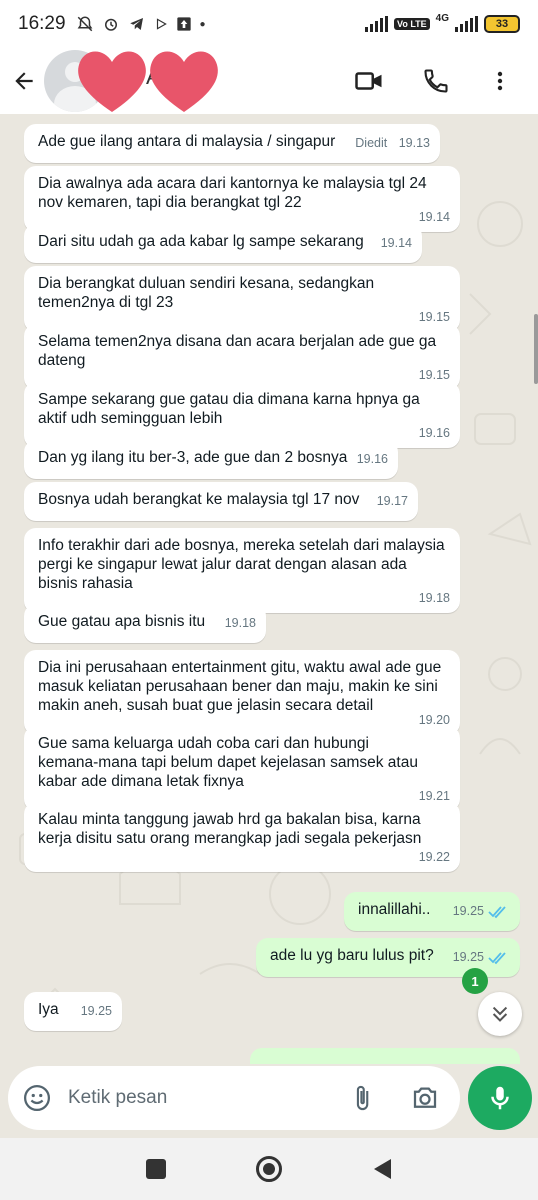 This screenshot has width=538, height=1200. I want to click on heart-stickers-icon, so click(148, 81).